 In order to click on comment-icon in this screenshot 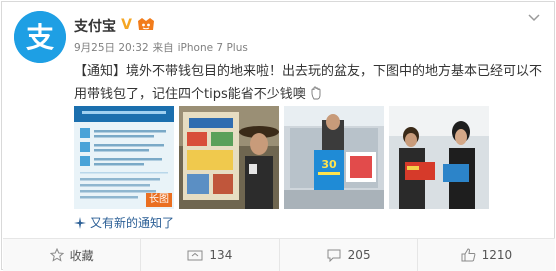, I will do `click(334, 255)`.